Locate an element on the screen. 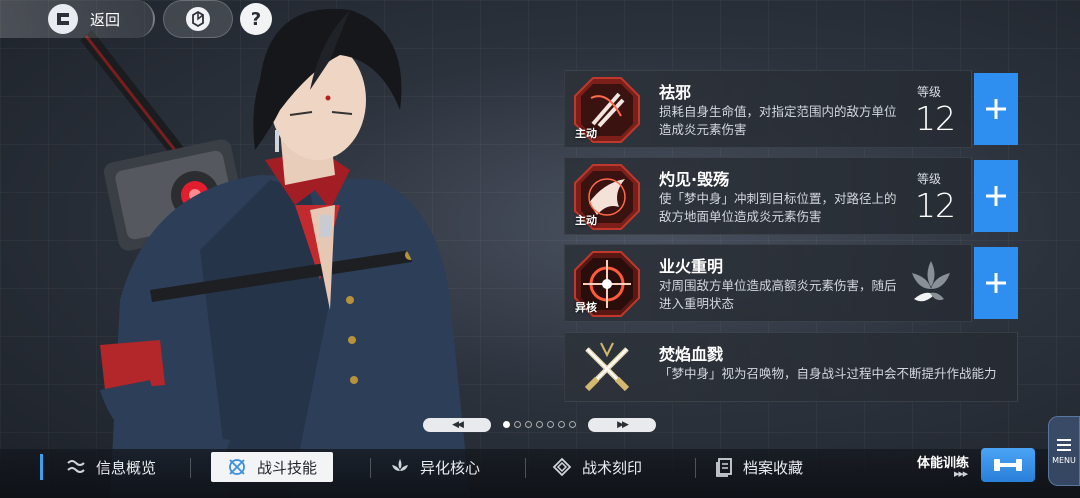 This screenshot has height=498, width=1080. app-logo-icon is located at coordinates (63, 19).